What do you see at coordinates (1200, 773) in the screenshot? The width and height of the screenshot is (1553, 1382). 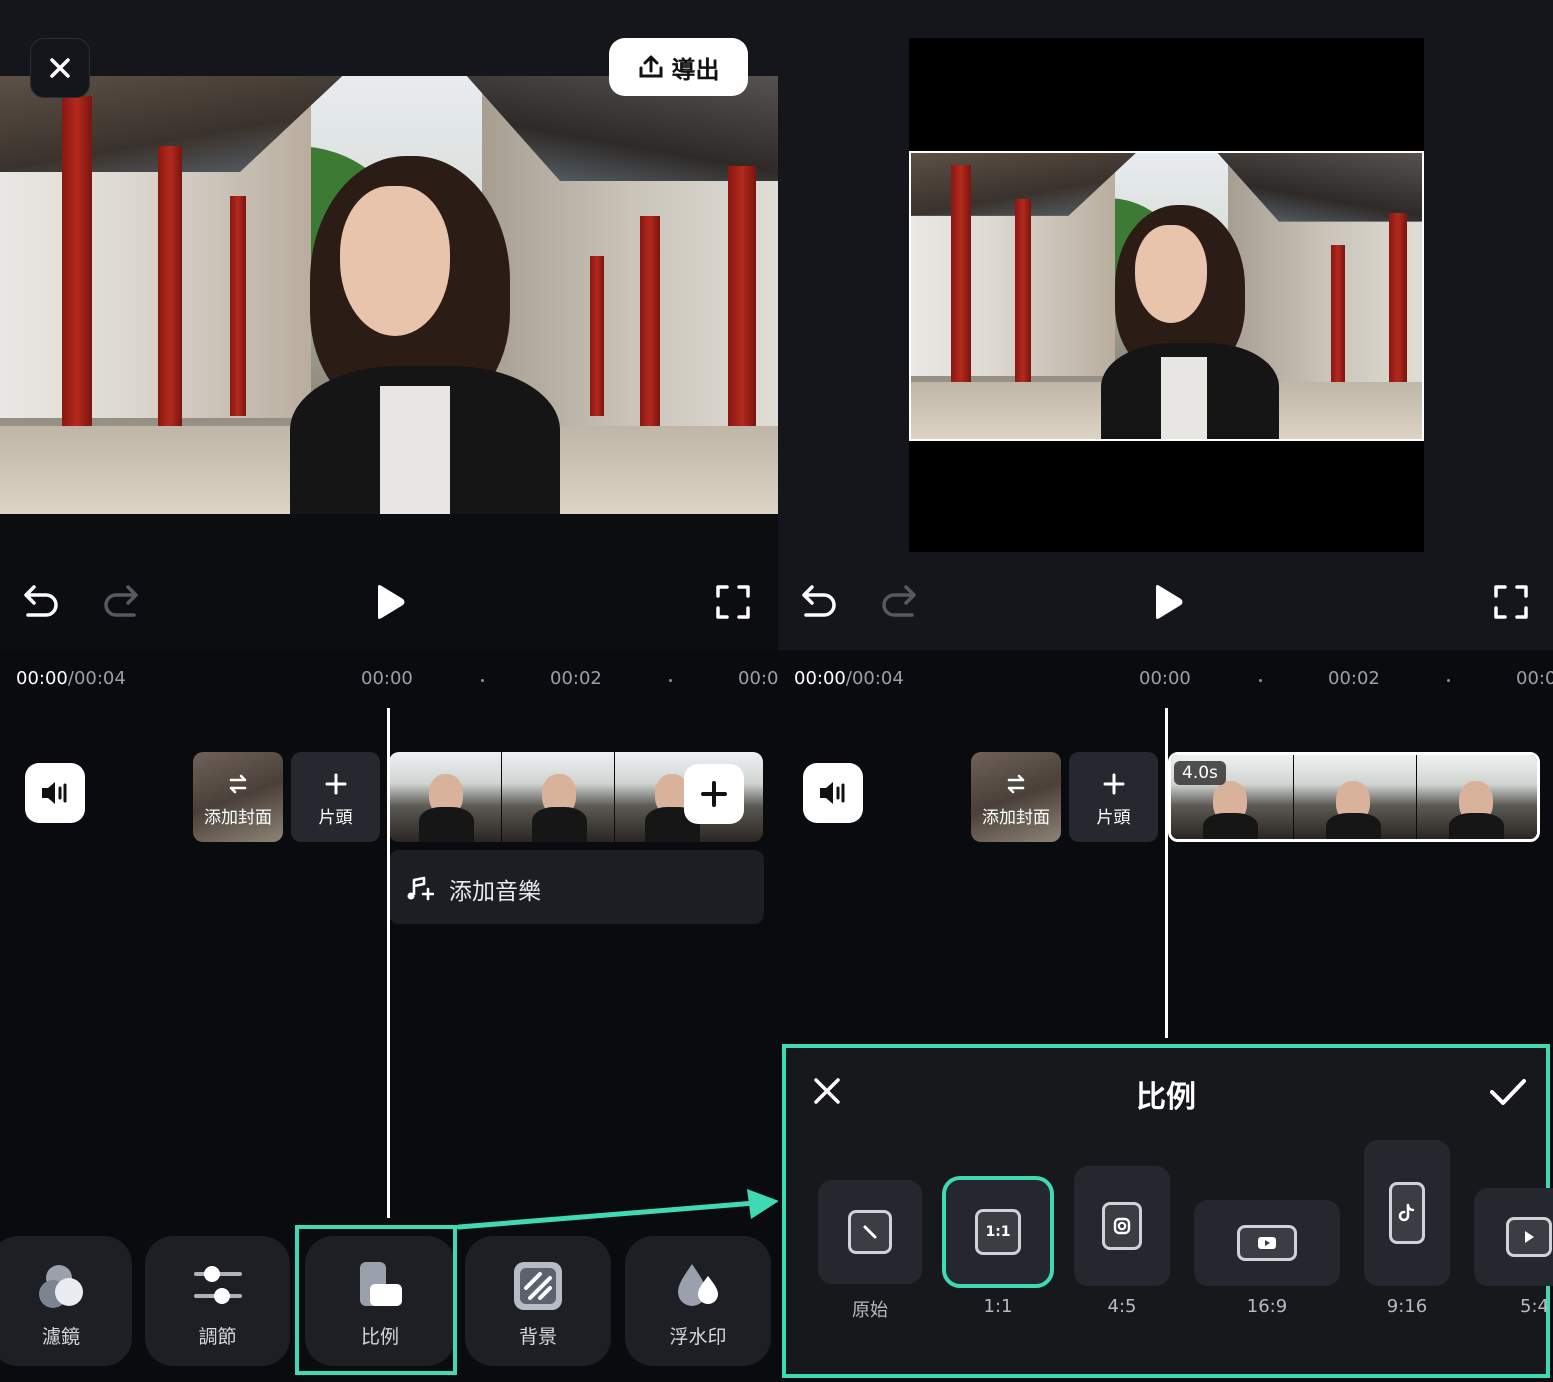 I see `clip-duration: 4.0s` at bounding box center [1200, 773].